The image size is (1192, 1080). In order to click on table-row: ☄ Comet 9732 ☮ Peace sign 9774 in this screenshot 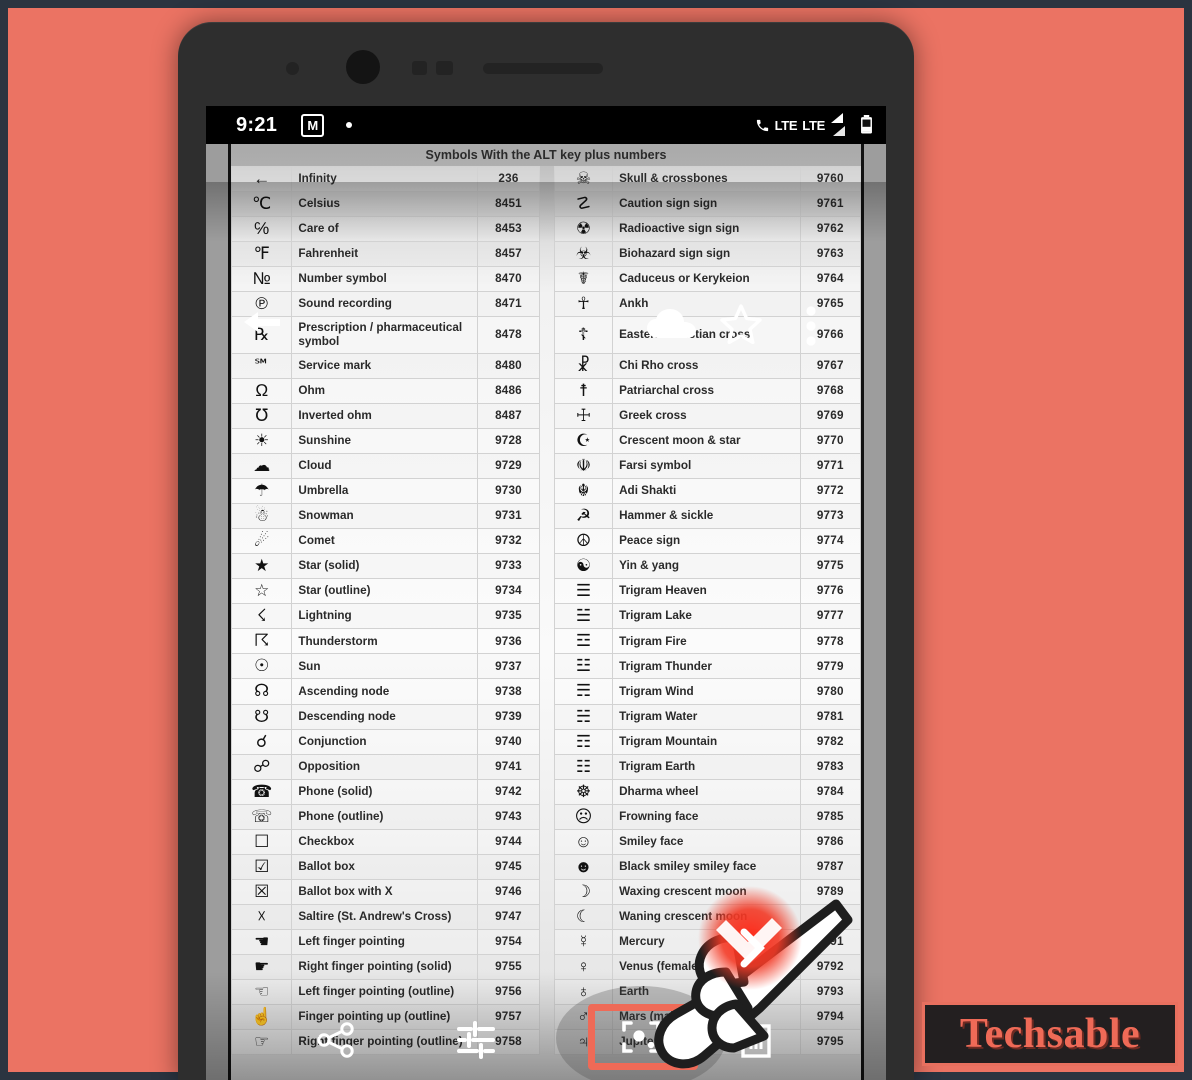, I will do `click(546, 541)`.